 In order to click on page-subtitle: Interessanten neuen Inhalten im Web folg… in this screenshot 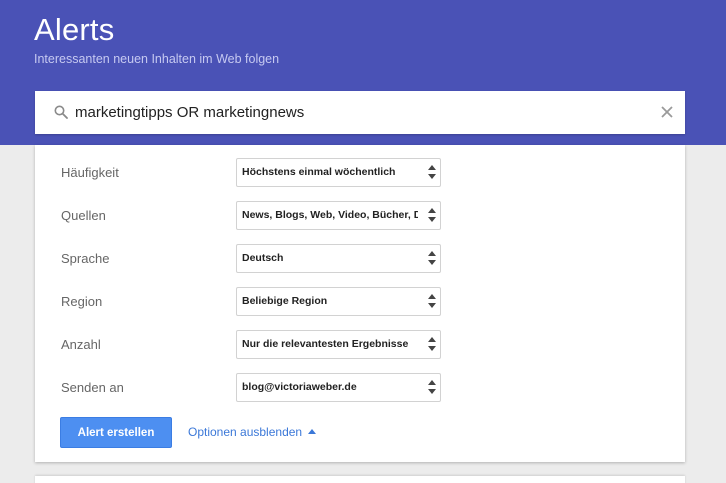, I will do `click(157, 59)`.